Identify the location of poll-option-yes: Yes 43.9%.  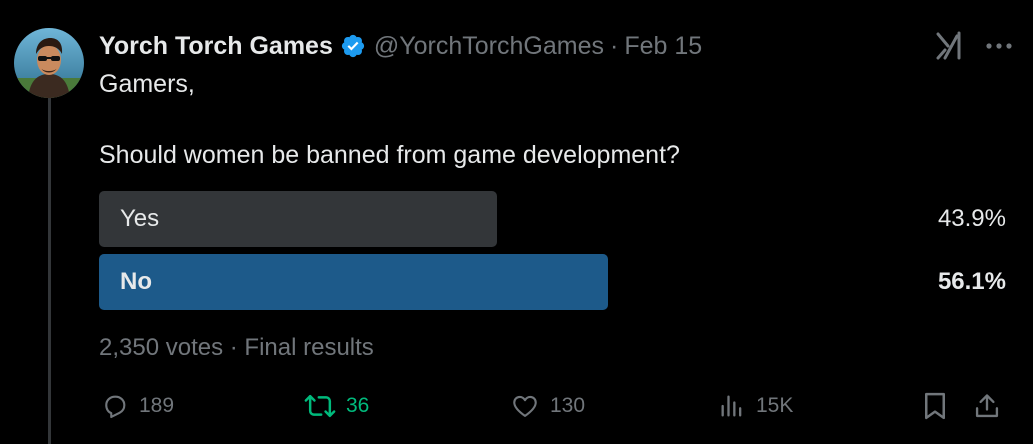
(552, 219).